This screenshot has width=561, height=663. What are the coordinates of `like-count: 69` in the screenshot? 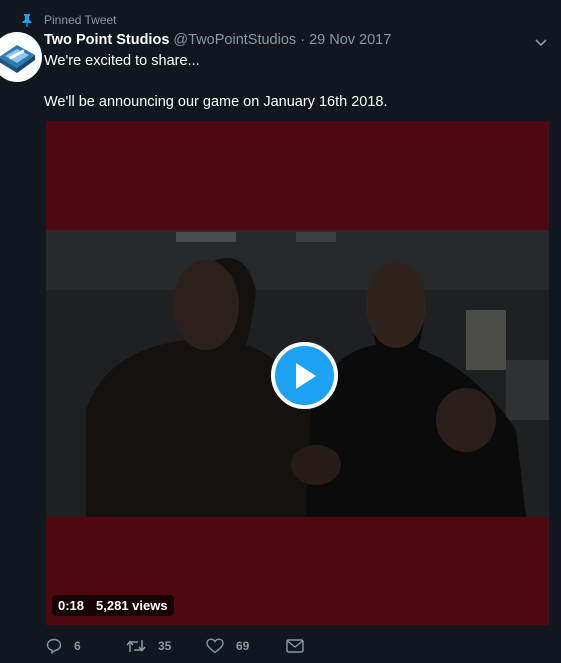 It's located at (243, 646).